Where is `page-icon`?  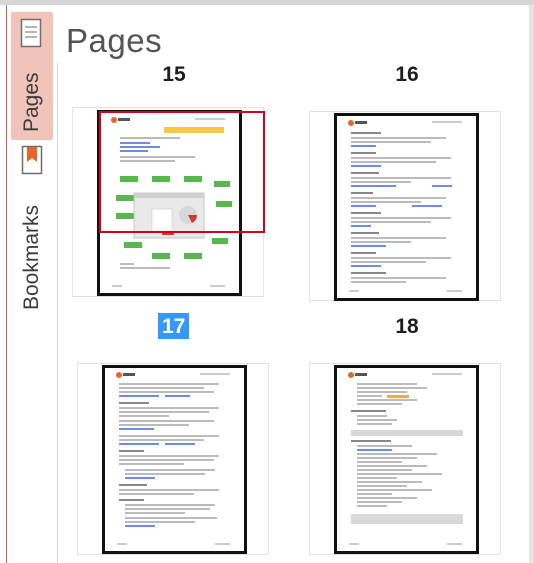 page-icon is located at coordinates (31, 33).